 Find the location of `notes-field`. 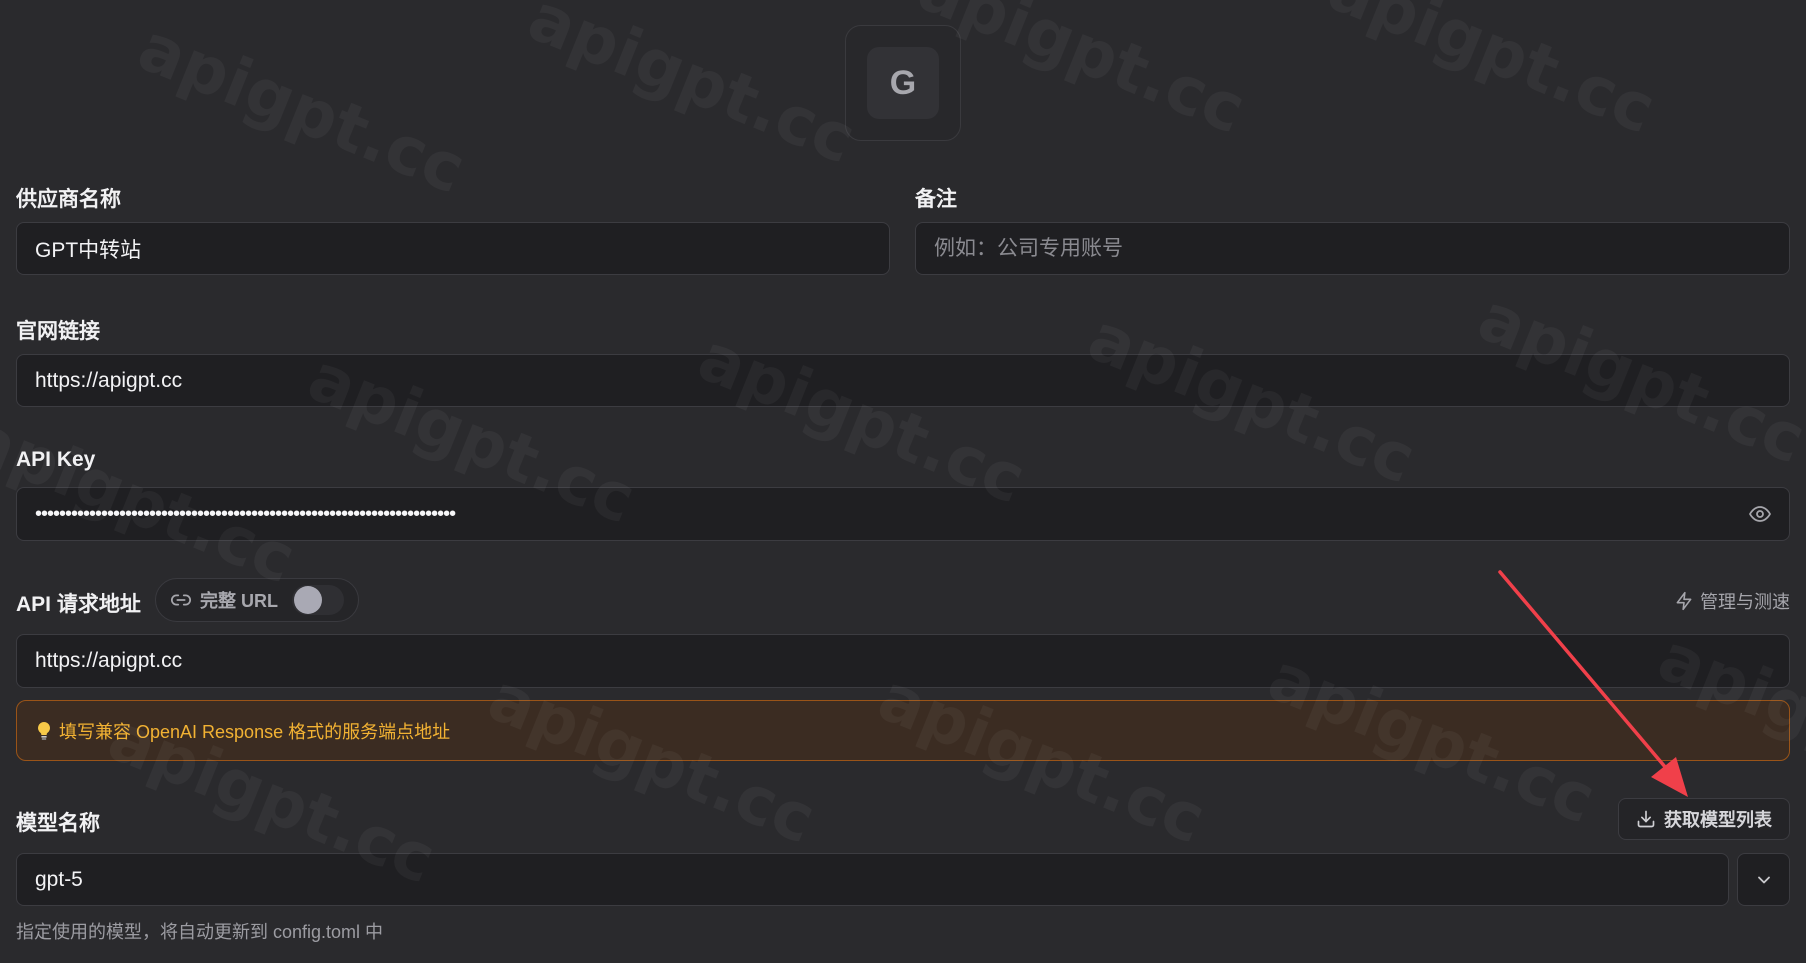

notes-field is located at coordinates (1352, 248).